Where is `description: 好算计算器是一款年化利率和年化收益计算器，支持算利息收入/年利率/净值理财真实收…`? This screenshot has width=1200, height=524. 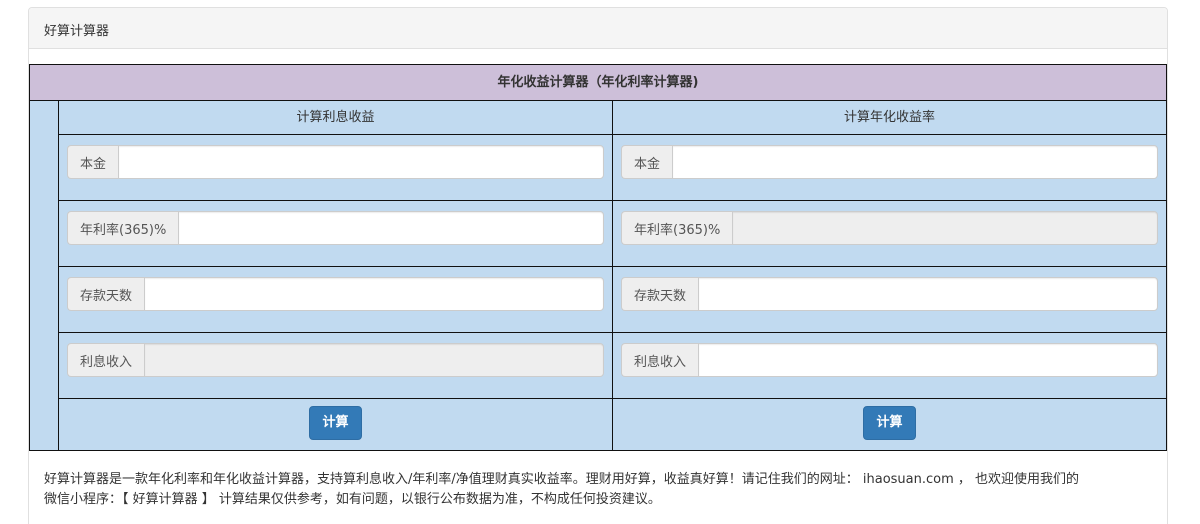 description: 好算计算器是一款年化利率和年化收益计算器，支持算利息收入/年利率/净值理财真实收… is located at coordinates (599, 490).